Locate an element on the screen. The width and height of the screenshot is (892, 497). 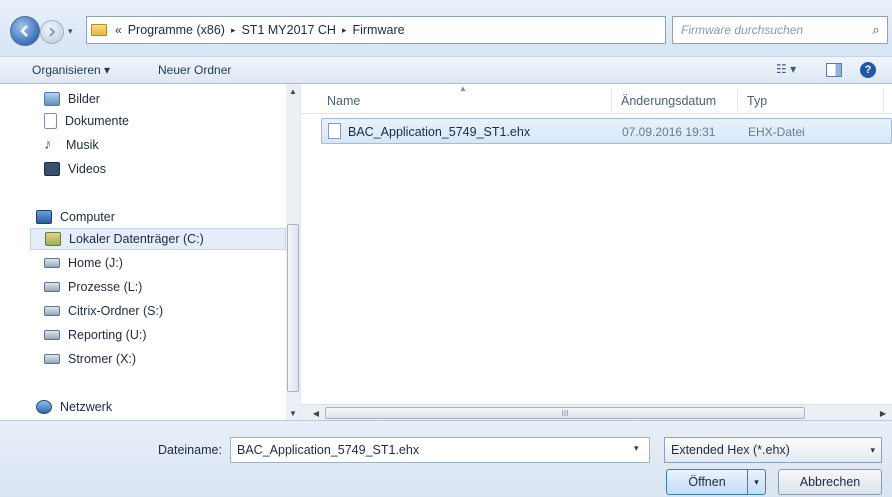
cancel-button-label: Abbrechen is located at coordinates (830, 482).